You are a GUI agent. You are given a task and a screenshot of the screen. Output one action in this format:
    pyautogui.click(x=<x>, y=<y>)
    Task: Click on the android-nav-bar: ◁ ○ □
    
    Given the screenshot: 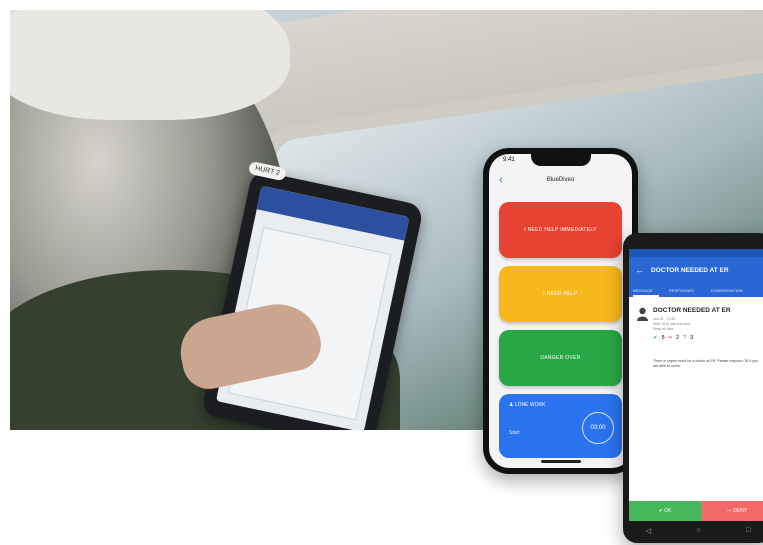 What is the action you would take?
    pyautogui.click(x=693, y=533)
    